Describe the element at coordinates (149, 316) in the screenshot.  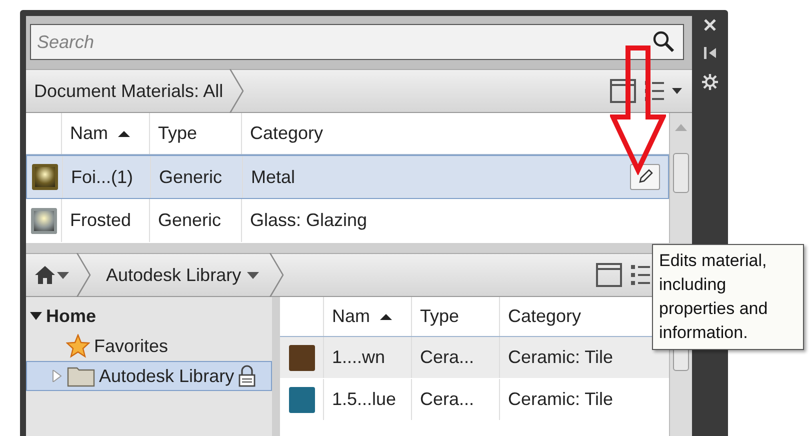
I see `tree-item: Home` at that location.